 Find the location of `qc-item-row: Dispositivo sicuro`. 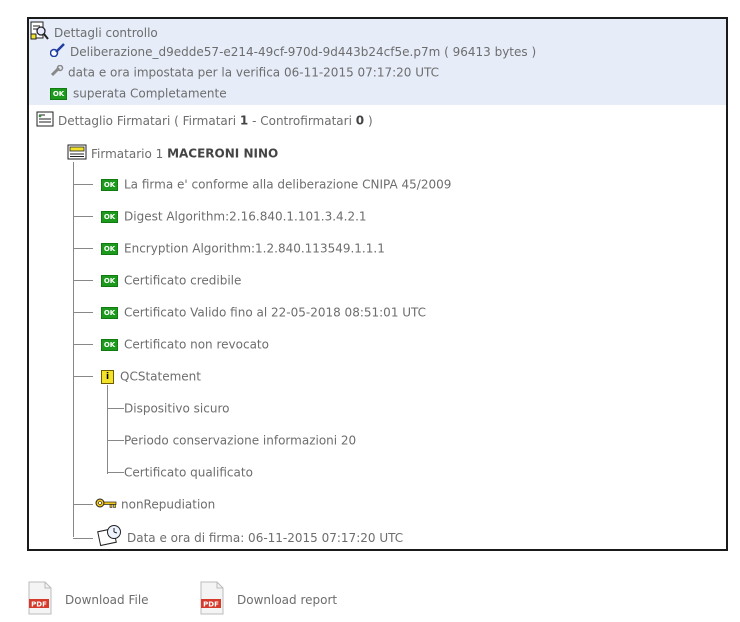

qc-item-row: Dispositivo sicuro is located at coordinates (176, 408).